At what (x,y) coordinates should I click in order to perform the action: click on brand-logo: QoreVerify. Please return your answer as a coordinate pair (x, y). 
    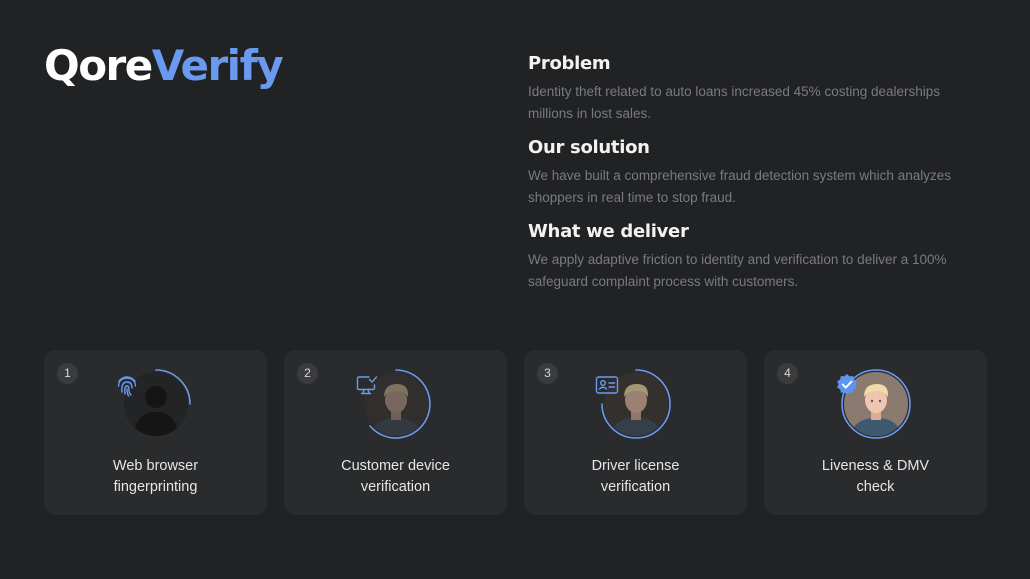
    Looking at the image, I should click on (164, 66).